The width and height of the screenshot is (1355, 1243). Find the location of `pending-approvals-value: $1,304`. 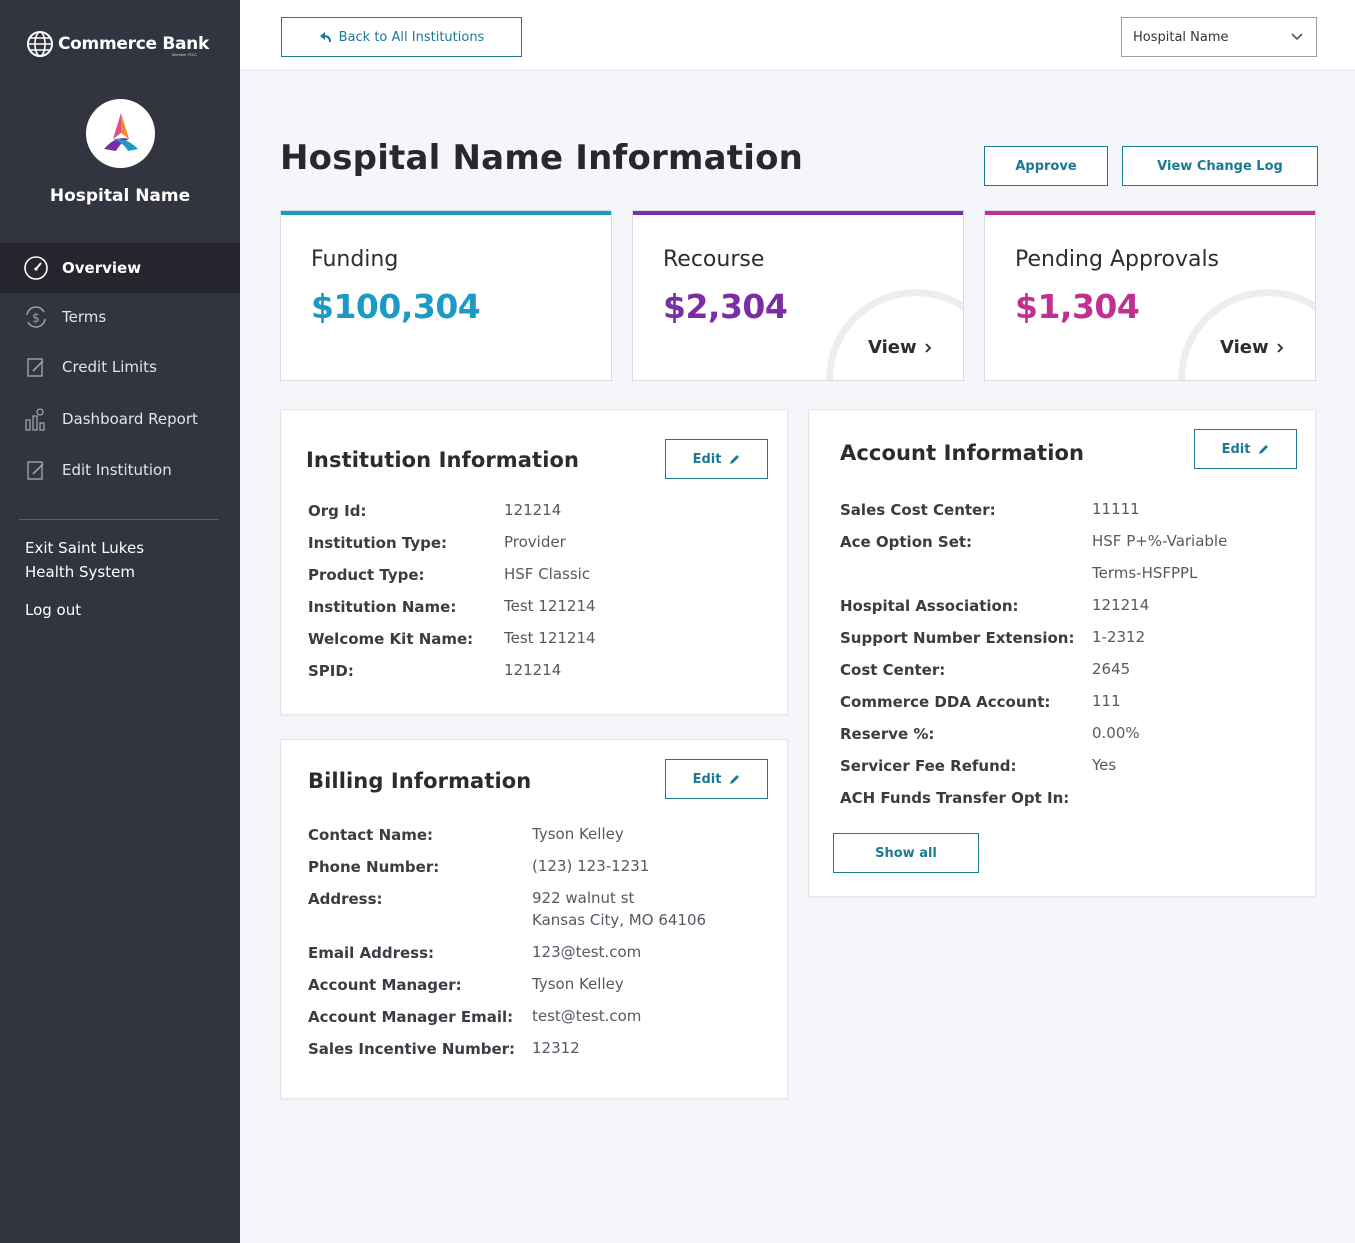

pending-approvals-value: $1,304 is located at coordinates (1077, 306).